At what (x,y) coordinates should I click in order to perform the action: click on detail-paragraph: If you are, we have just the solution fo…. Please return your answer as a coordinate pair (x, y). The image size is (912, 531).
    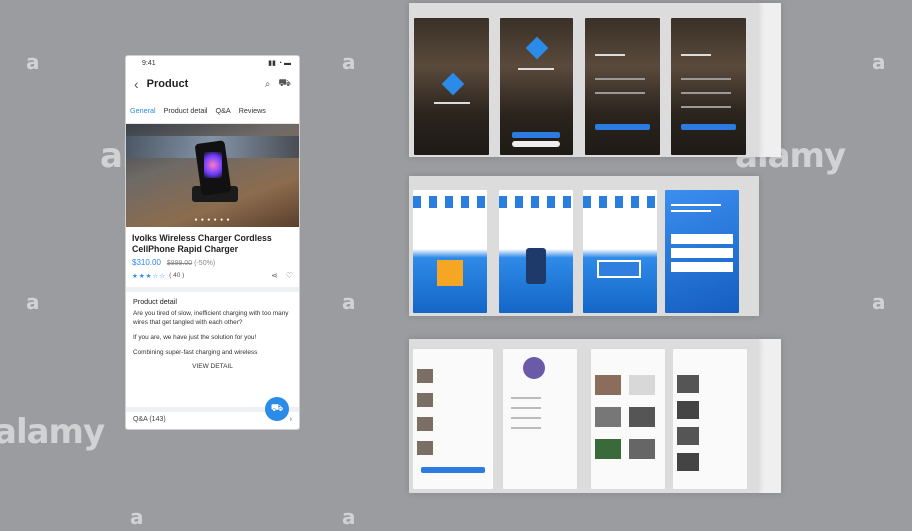
    Looking at the image, I should click on (195, 337).